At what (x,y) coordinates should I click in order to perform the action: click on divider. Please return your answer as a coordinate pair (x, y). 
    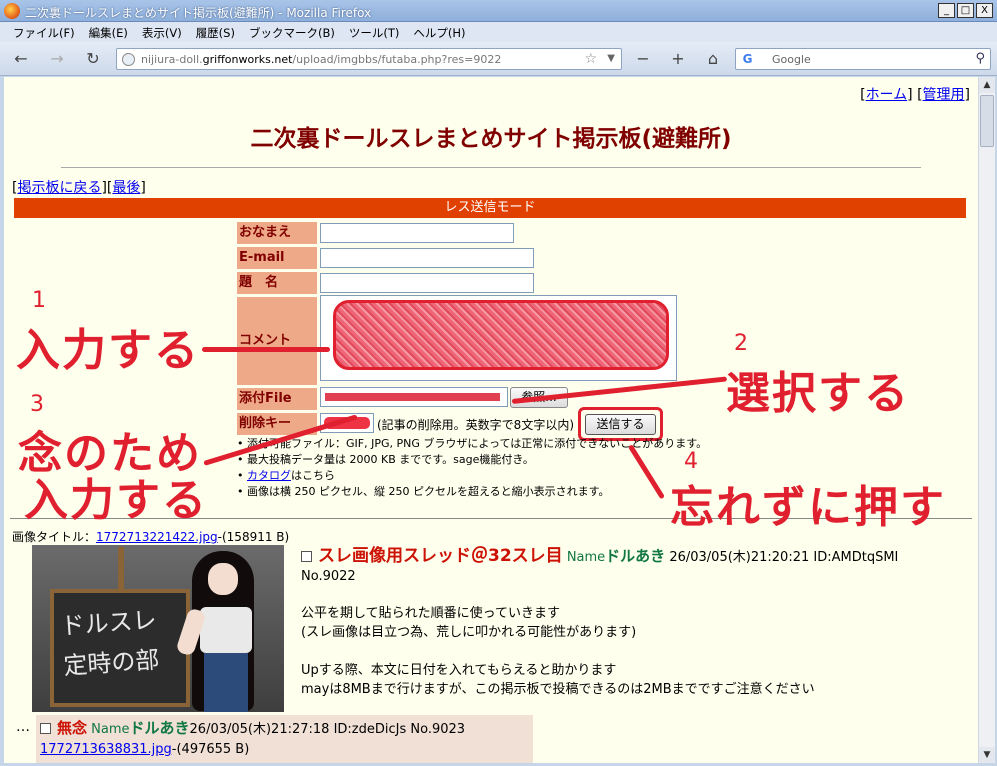
    Looking at the image, I should click on (491, 167).